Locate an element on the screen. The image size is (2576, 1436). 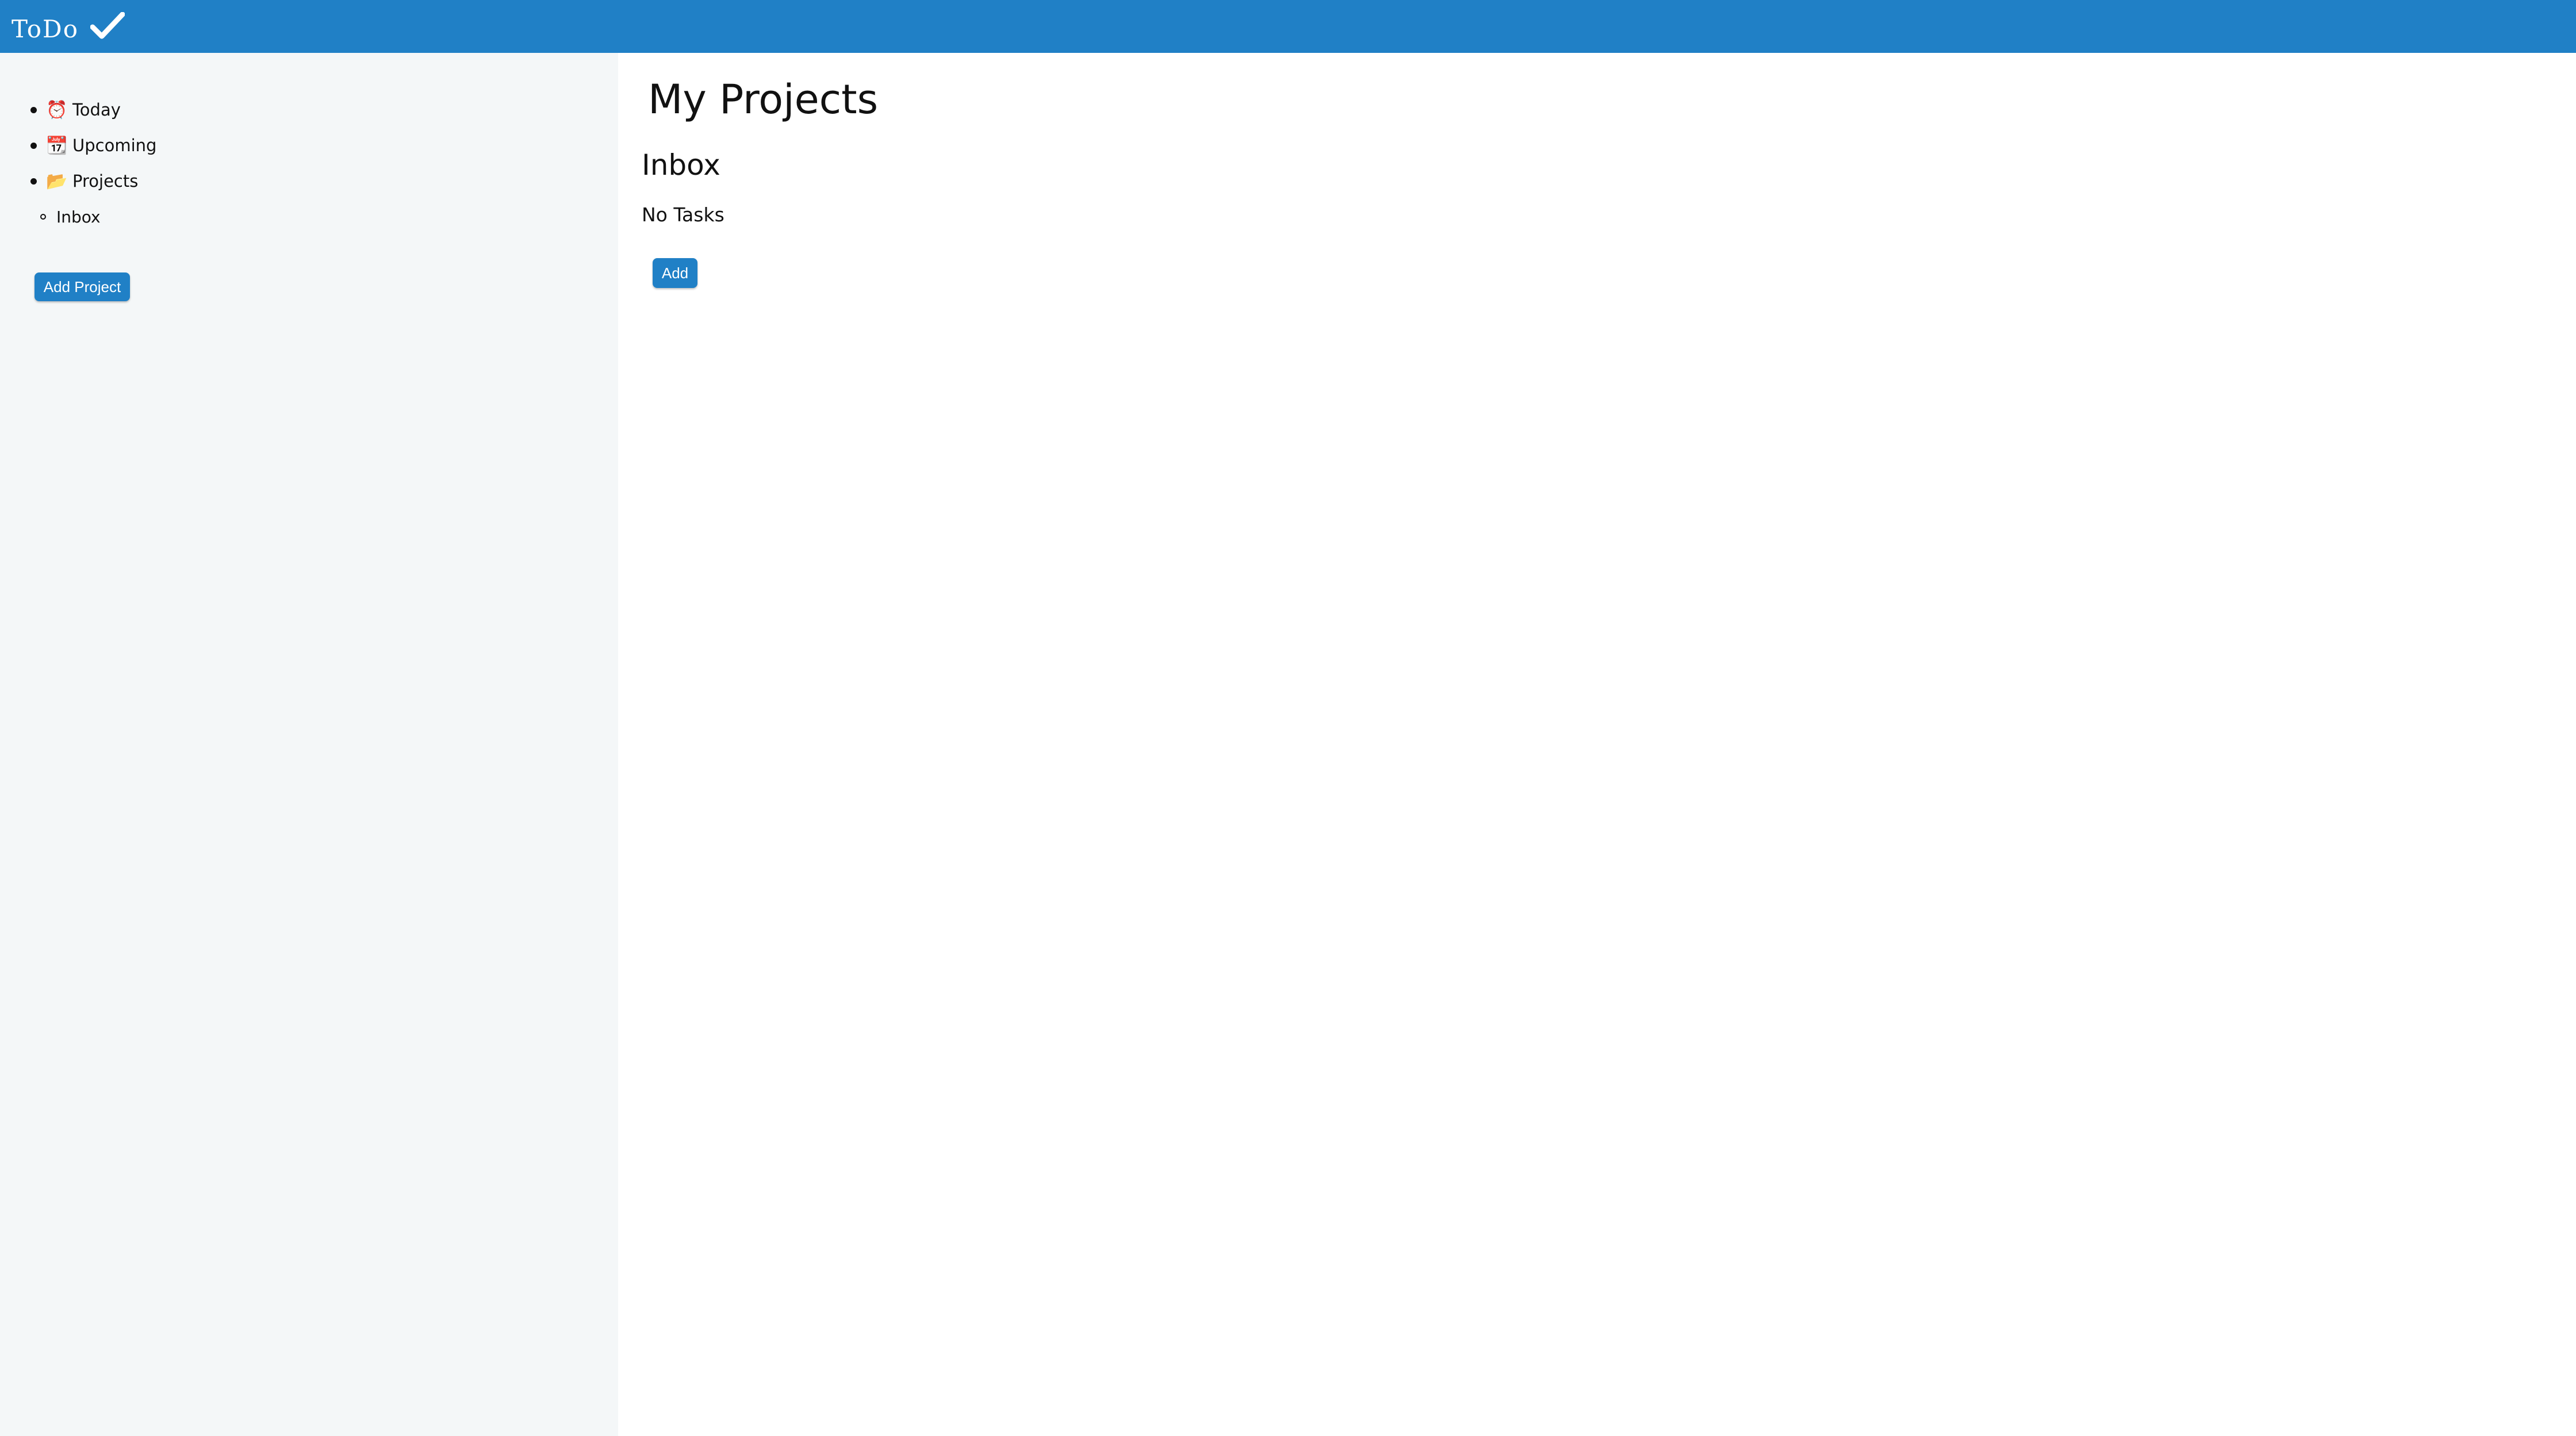
add-project-button: Add Project is located at coordinates (82, 286).